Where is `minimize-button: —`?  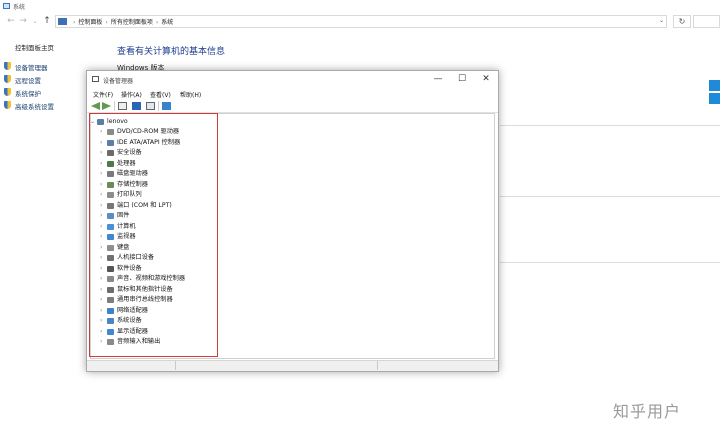
minimize-button: — is located at coordinates (438, 79).